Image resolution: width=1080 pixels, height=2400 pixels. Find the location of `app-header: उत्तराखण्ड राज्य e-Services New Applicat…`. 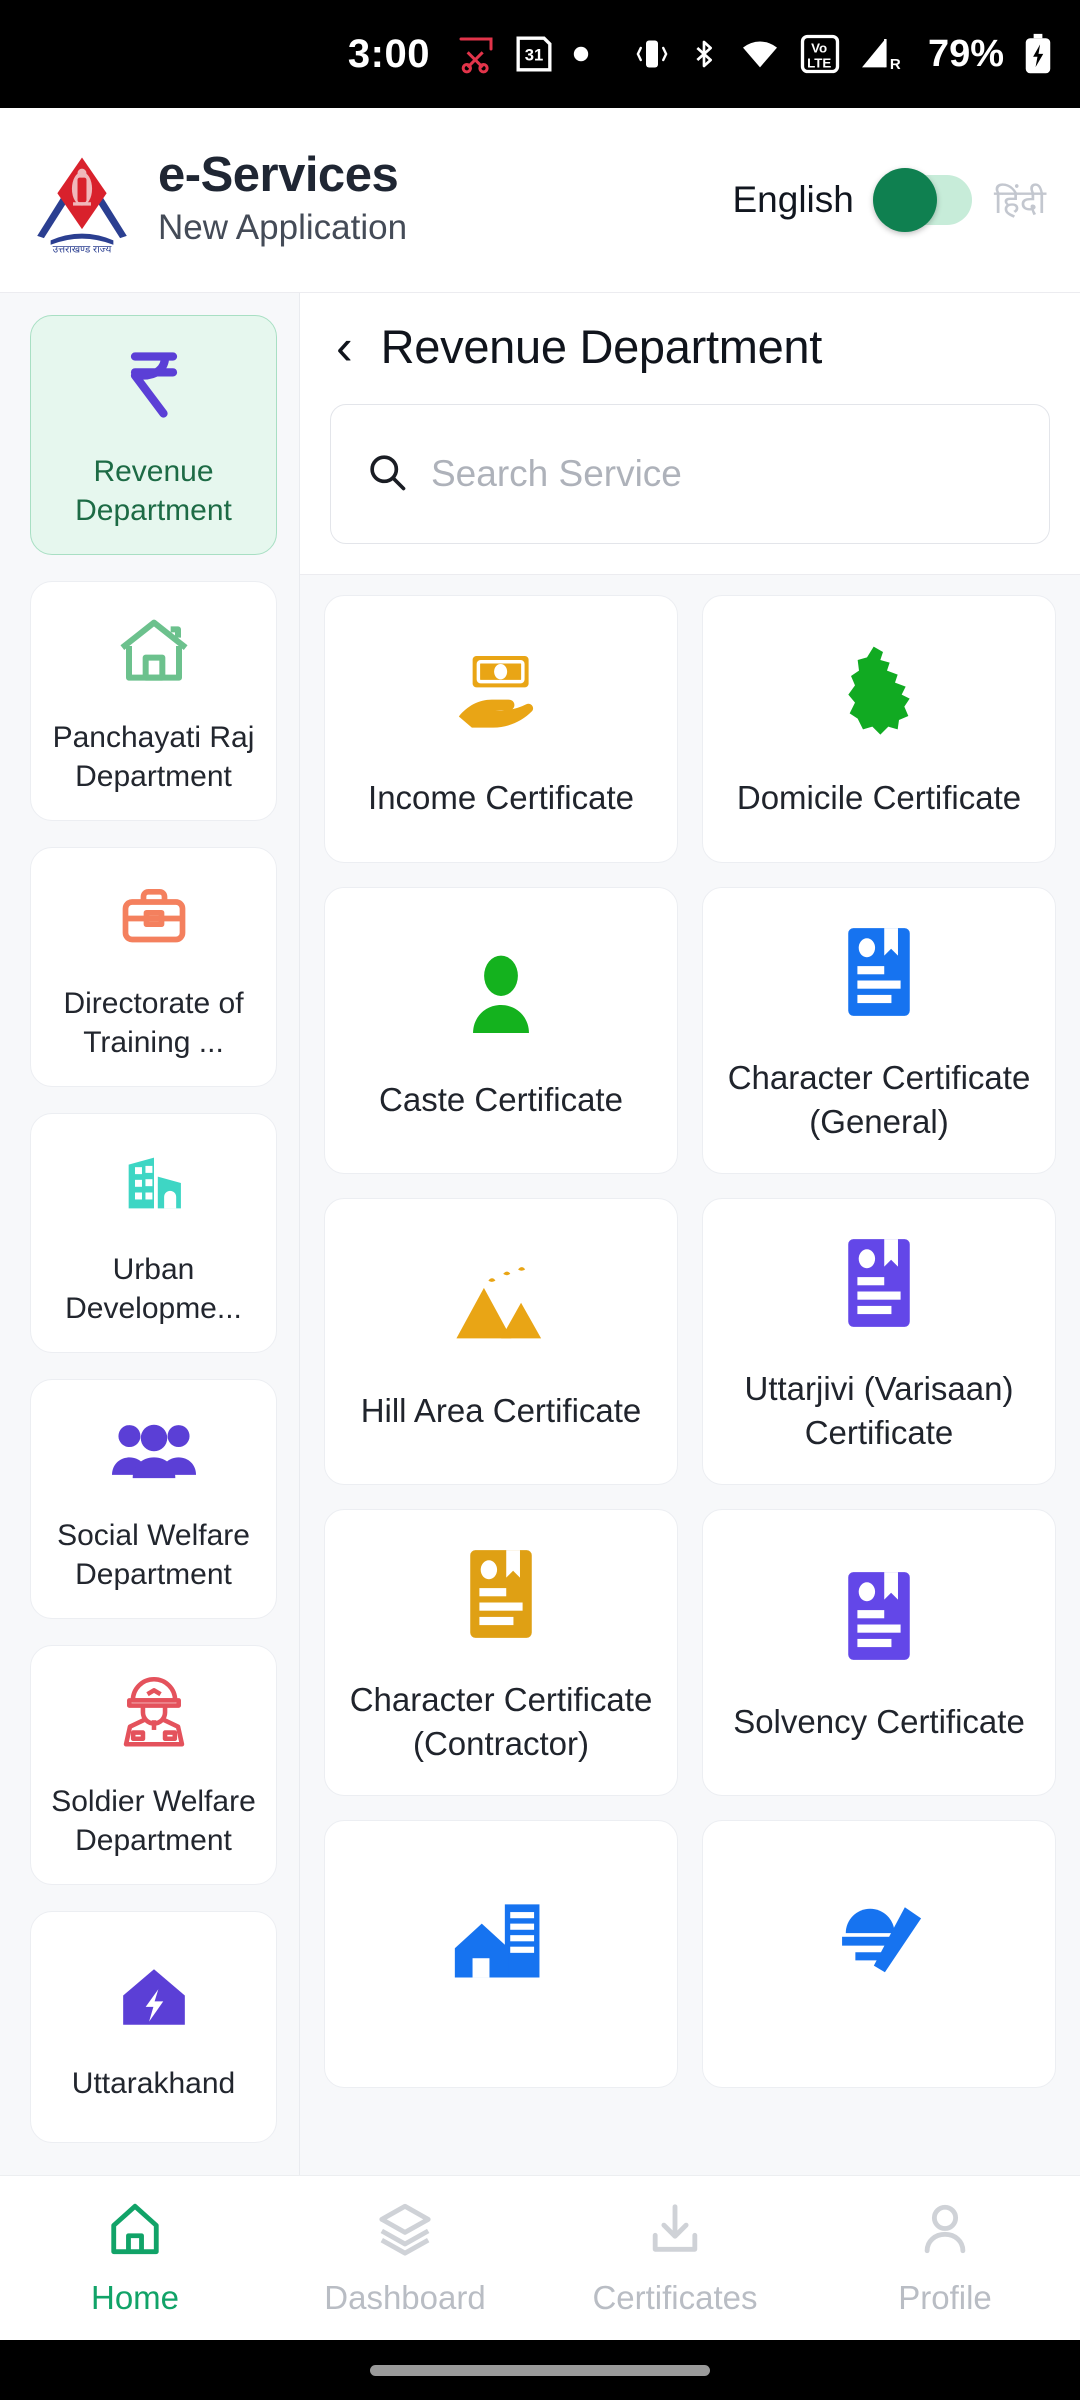

app-header: उत्तराखण्ड राज्य e-Services New Applicat… is located at coordinates (540, 200).